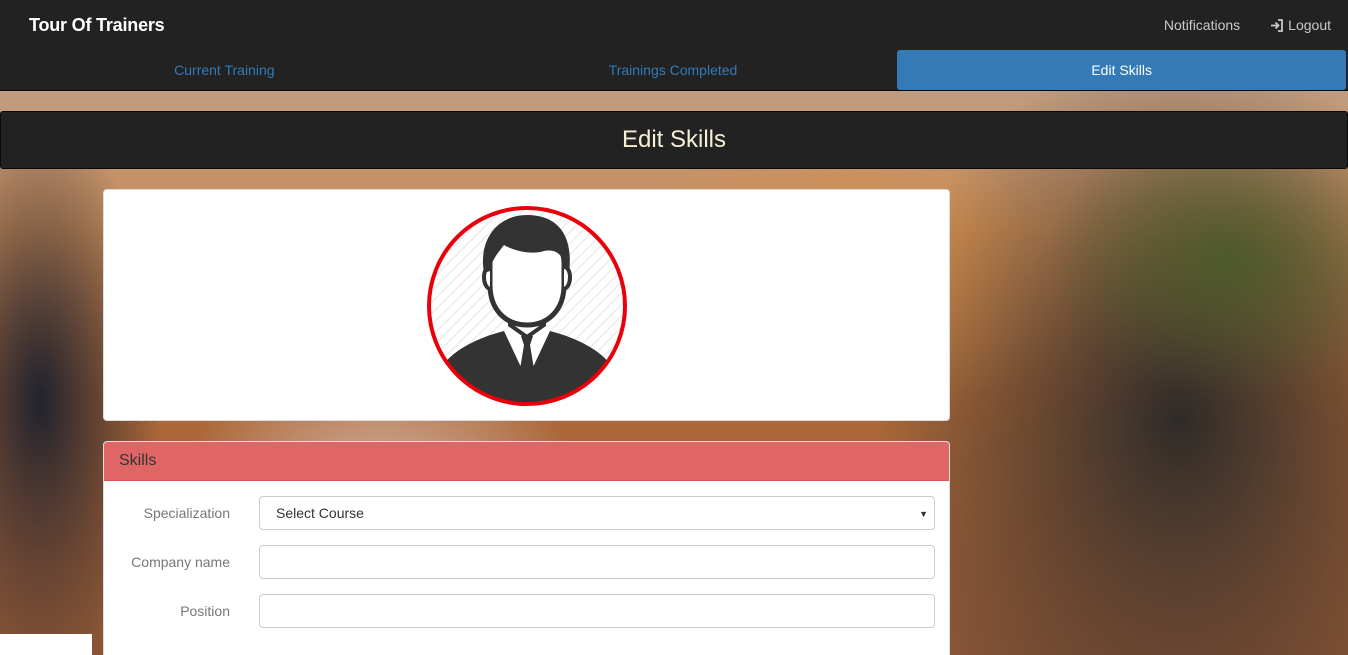 Image resolution: width=1348 pixels, height=655 pixels. I want to click on login-icon, so click(1277, 25).